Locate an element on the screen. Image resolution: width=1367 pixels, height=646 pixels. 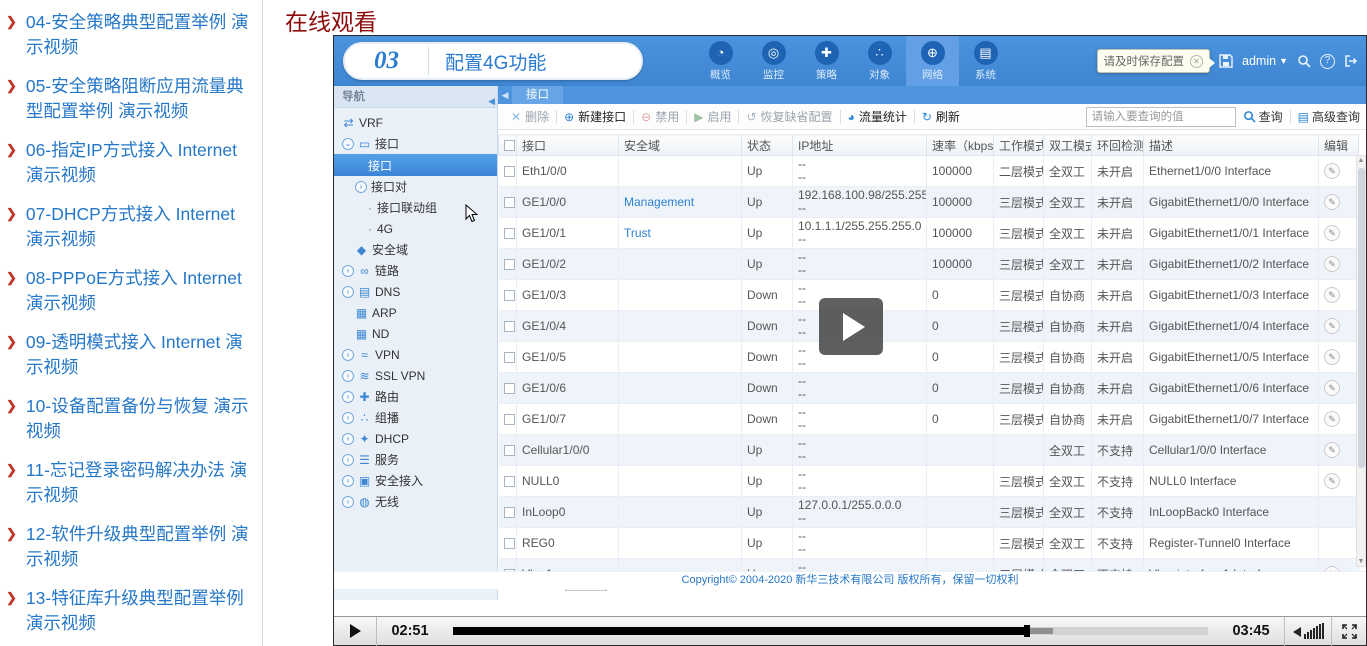
table-scrollbar: ▲ ▼ is located at coordinates (1361, 361).